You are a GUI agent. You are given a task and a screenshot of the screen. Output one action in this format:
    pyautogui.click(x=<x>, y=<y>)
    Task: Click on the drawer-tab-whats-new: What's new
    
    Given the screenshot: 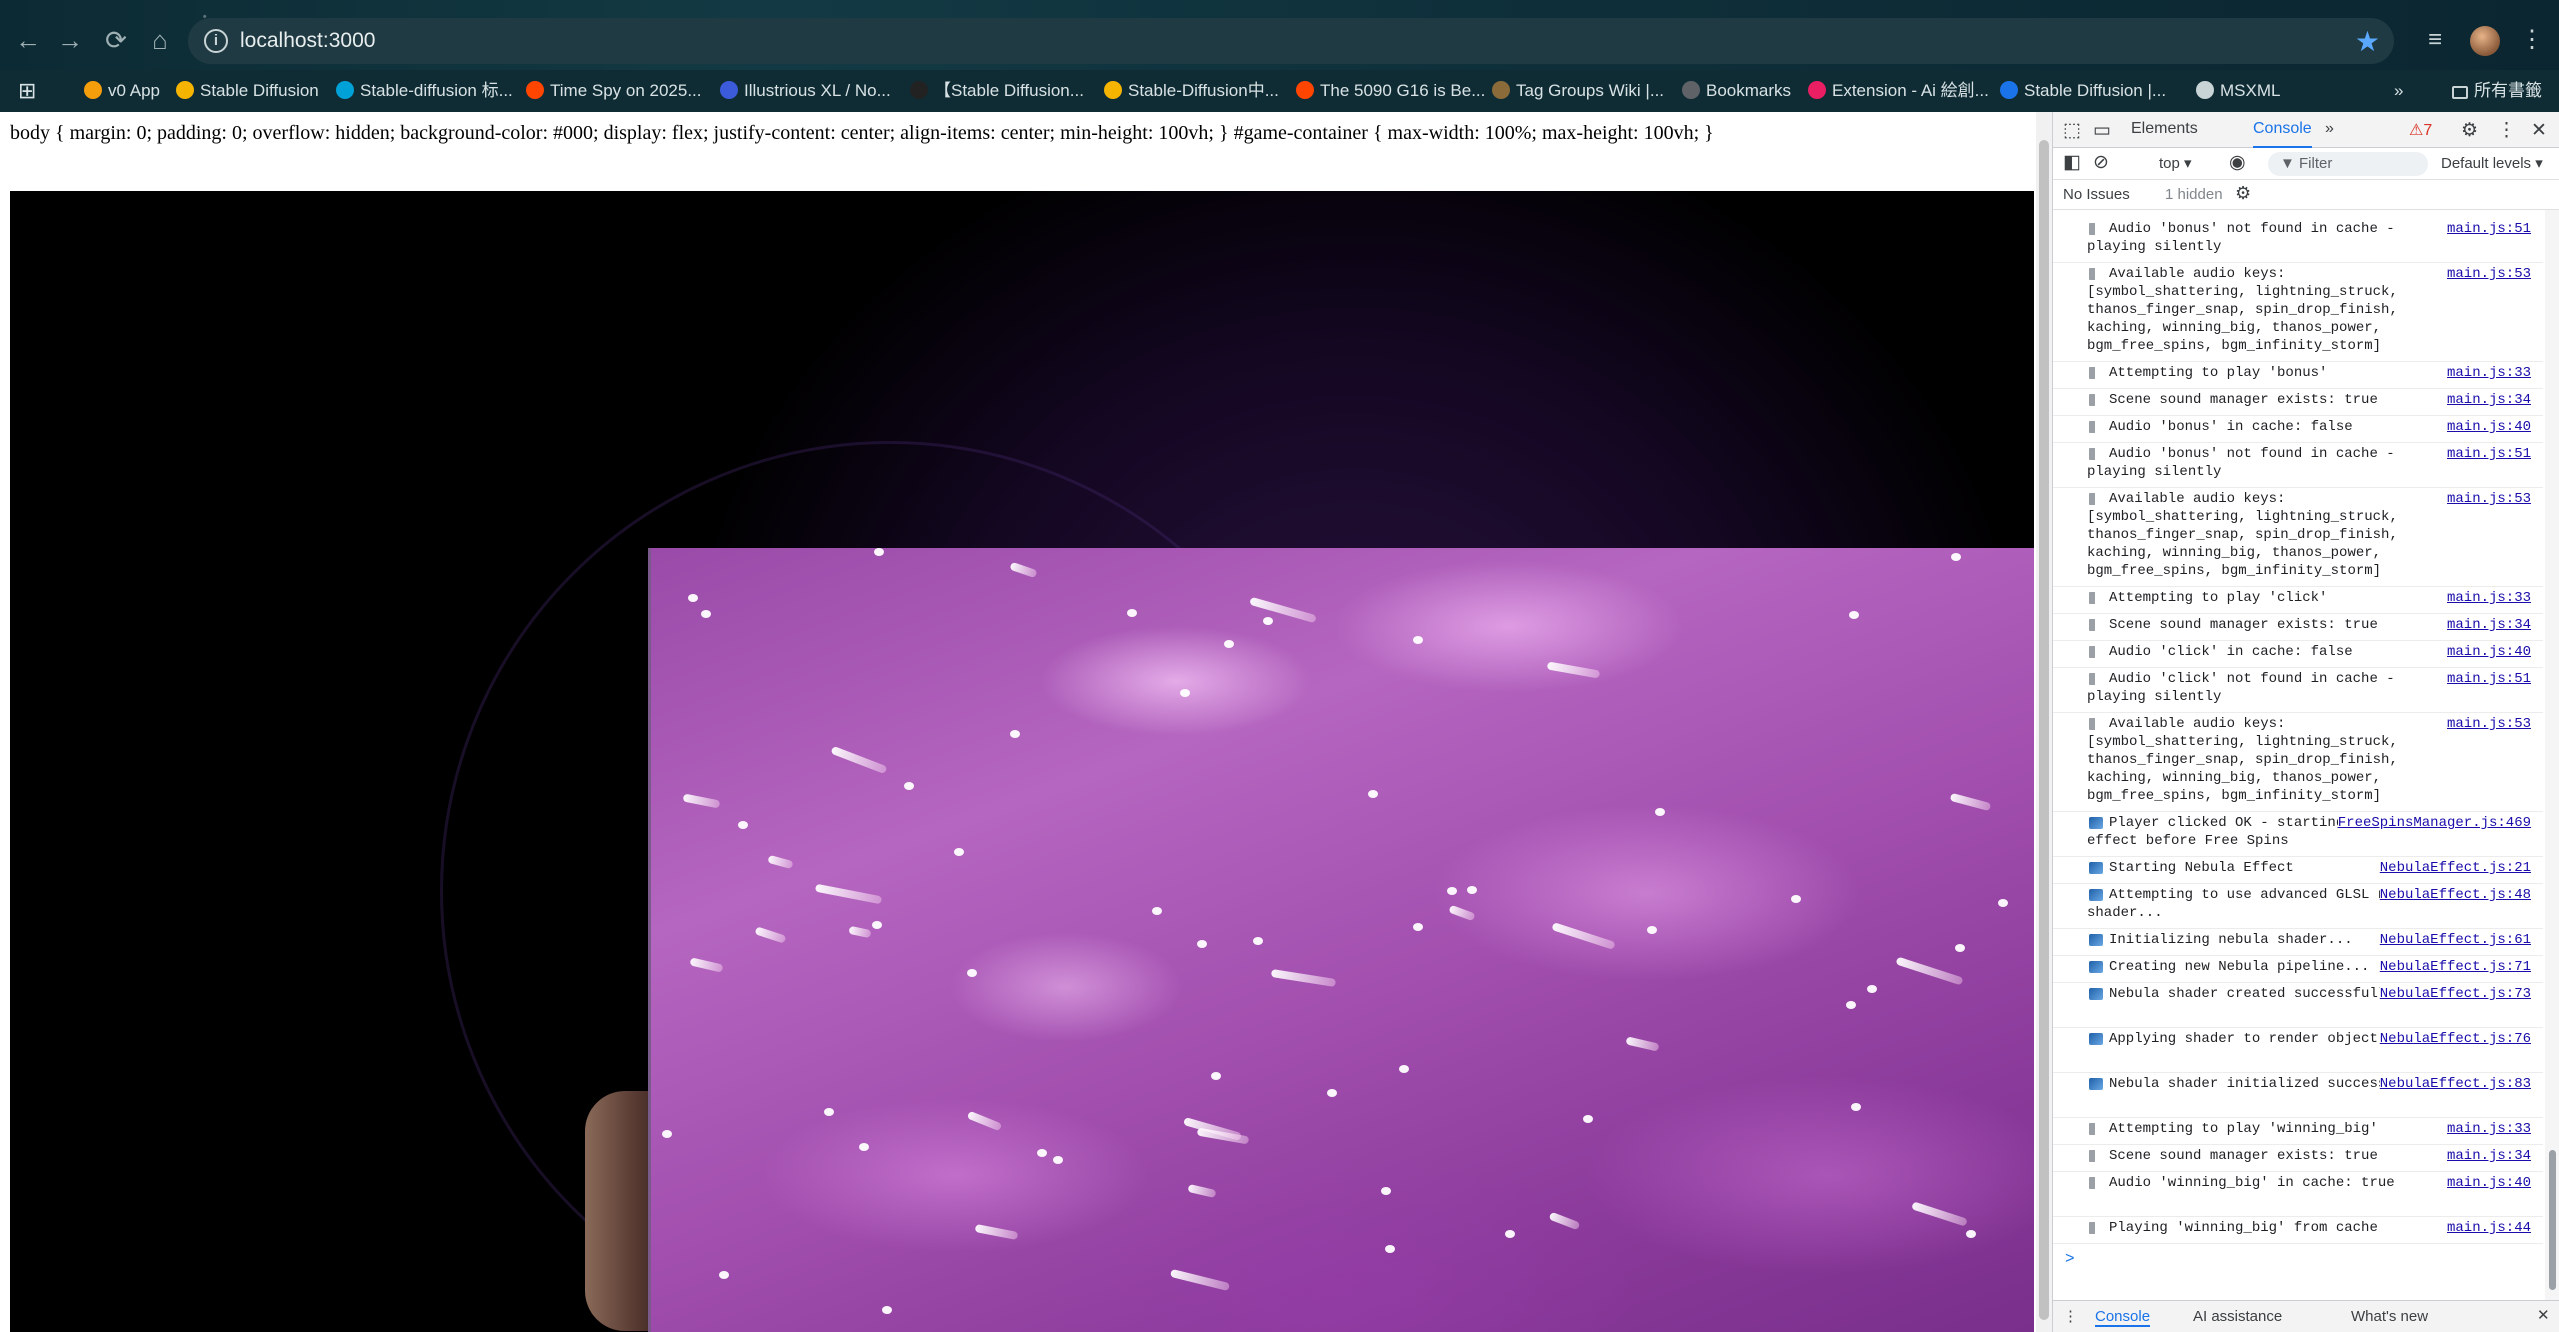 What is the action you would take?
    pyautogui.click(x=2389, y=1316)
    